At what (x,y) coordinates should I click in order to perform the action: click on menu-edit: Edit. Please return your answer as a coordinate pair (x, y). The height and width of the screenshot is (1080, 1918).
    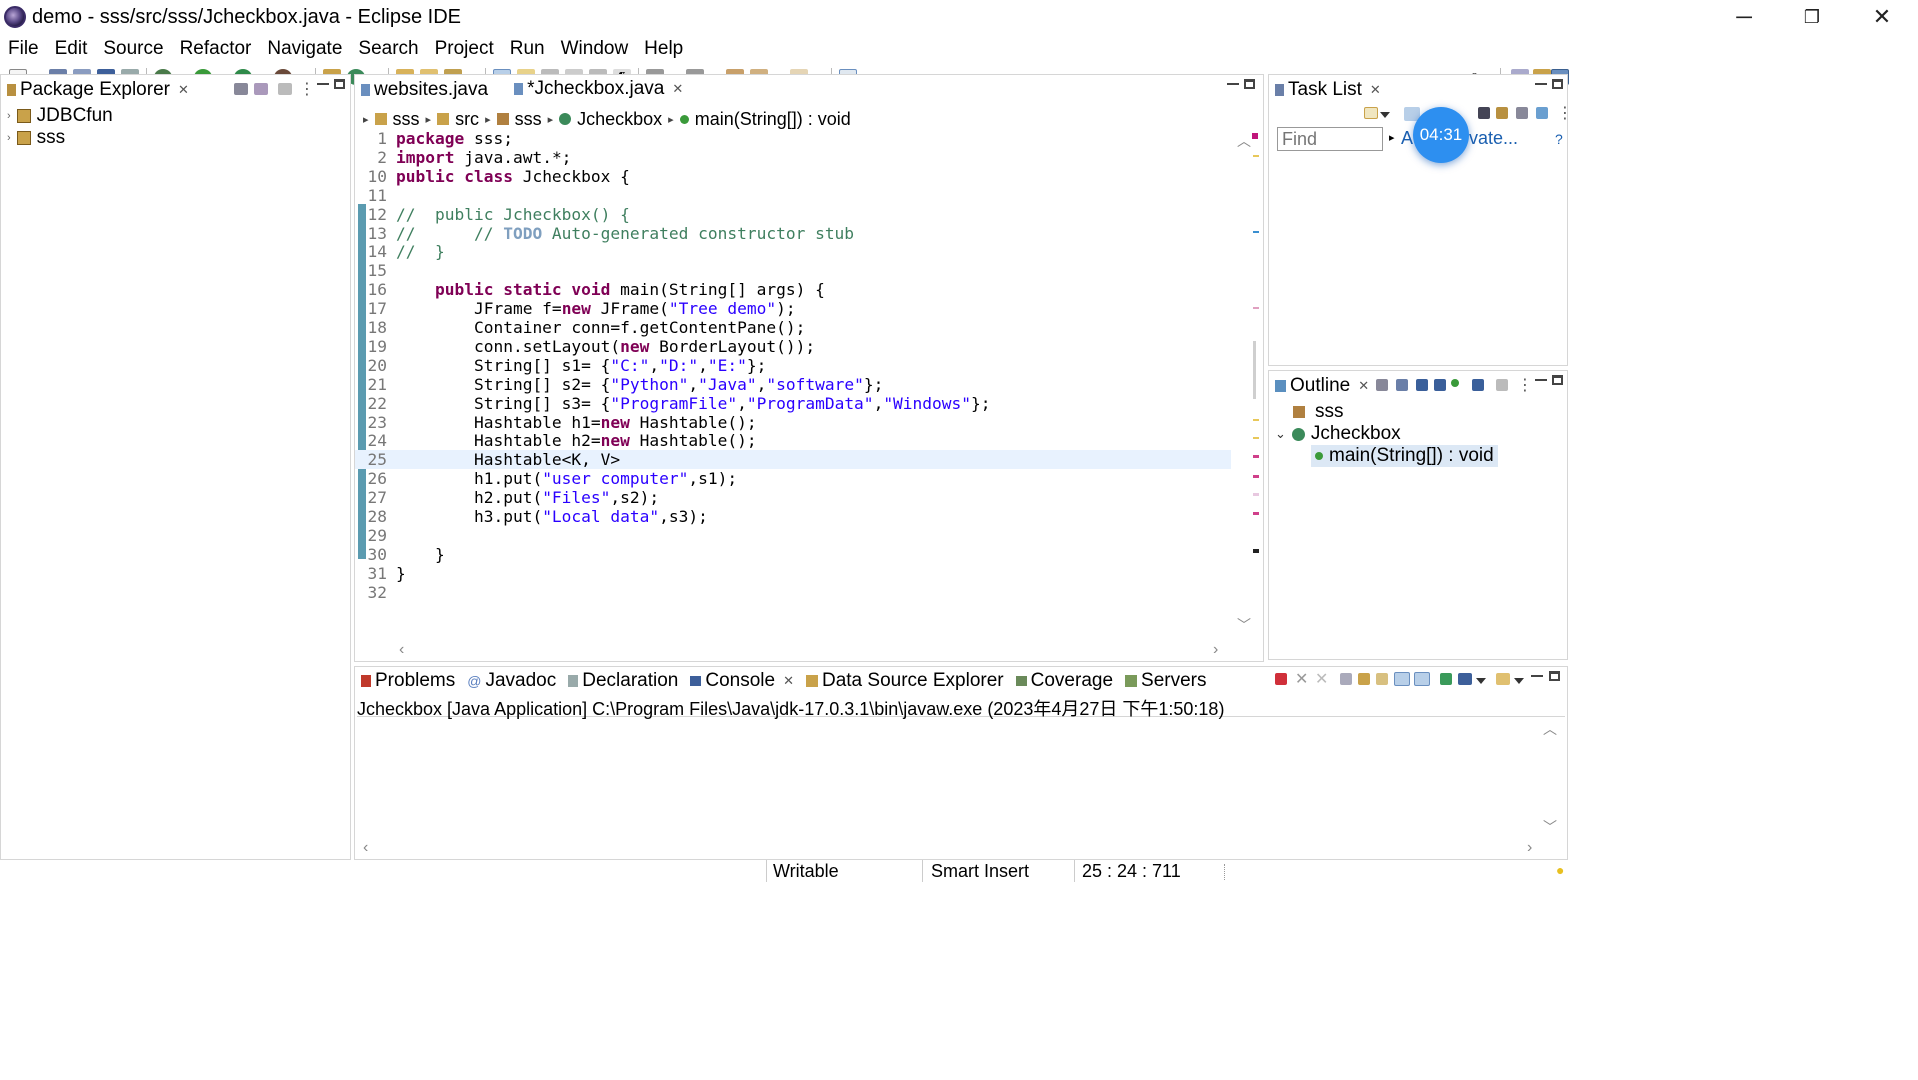
    Looking at the image, I should click on (71, 49).